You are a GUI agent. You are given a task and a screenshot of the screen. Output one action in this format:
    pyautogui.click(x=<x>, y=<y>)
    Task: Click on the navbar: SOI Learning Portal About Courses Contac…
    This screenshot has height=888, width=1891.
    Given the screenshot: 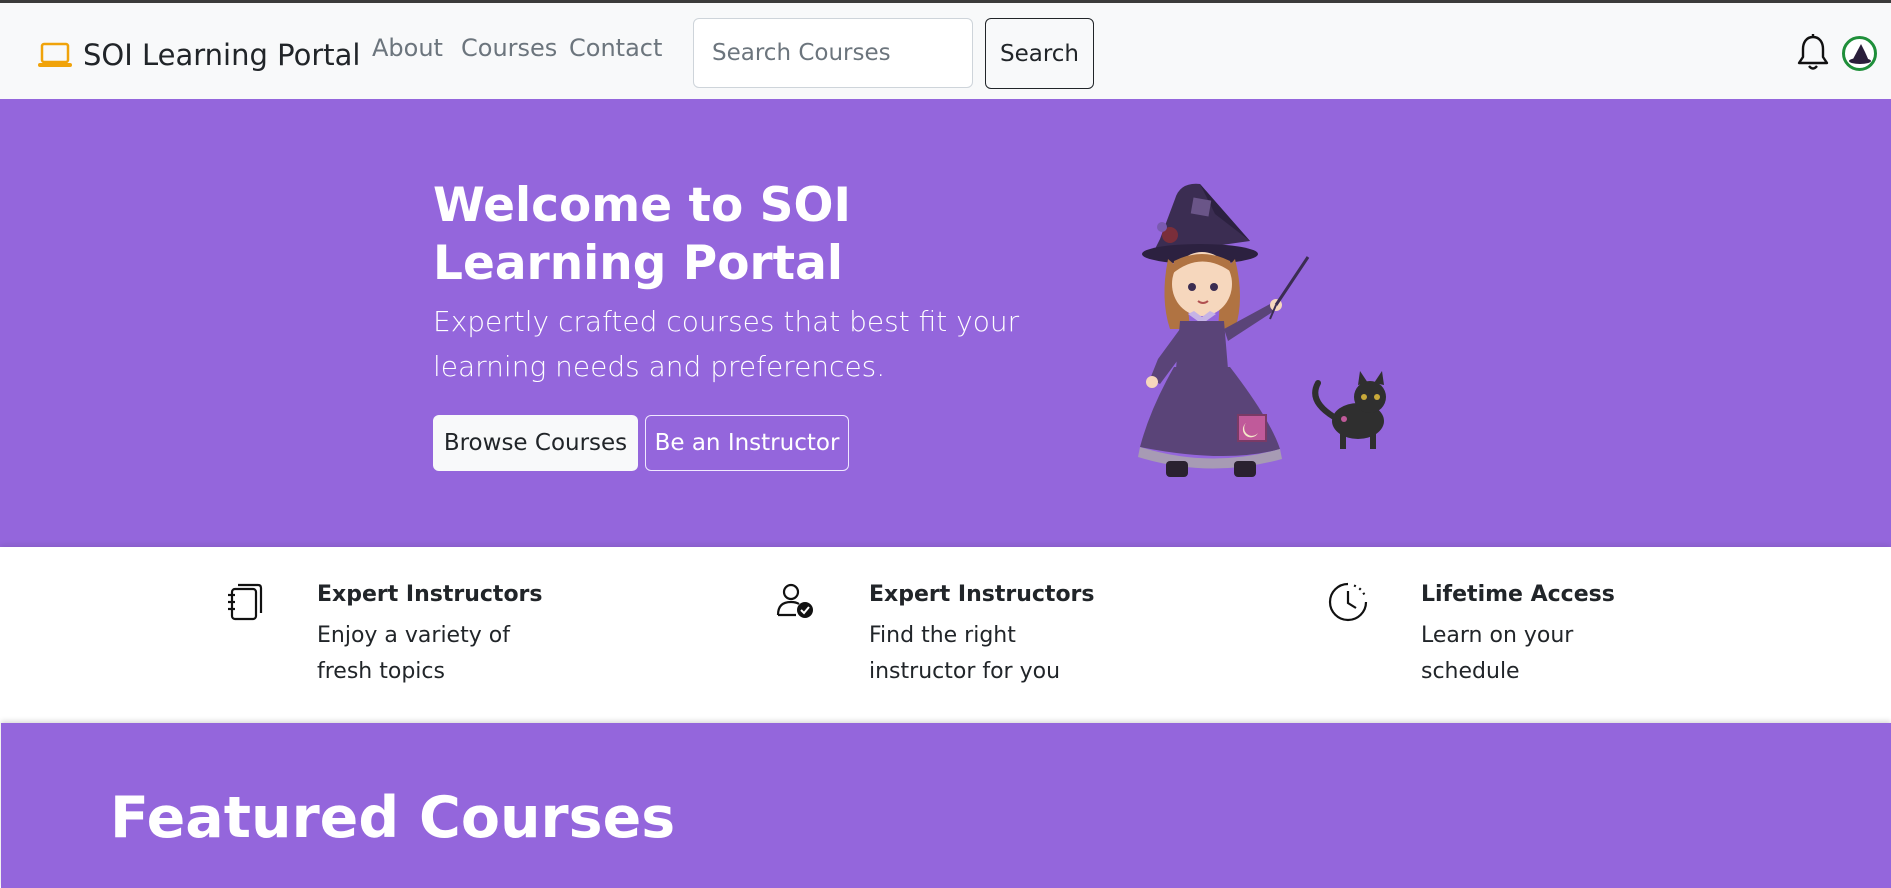 What is the action you would take?
    pyautogui.click(x=945, y=51)
    